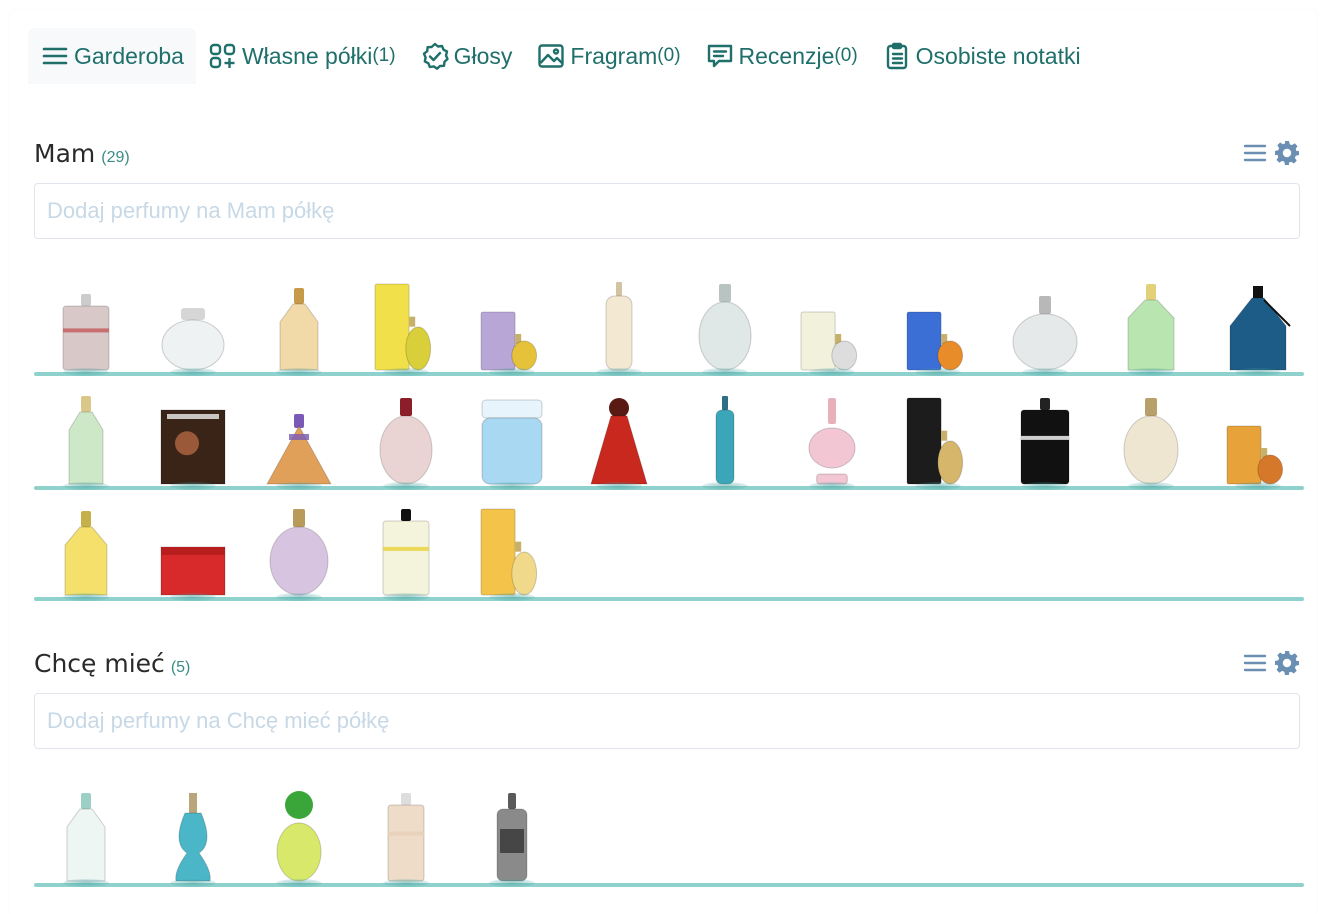 The width and height of the screenshot is (1323, 914). I want to click on nav-count: (1), so click(384, 55).